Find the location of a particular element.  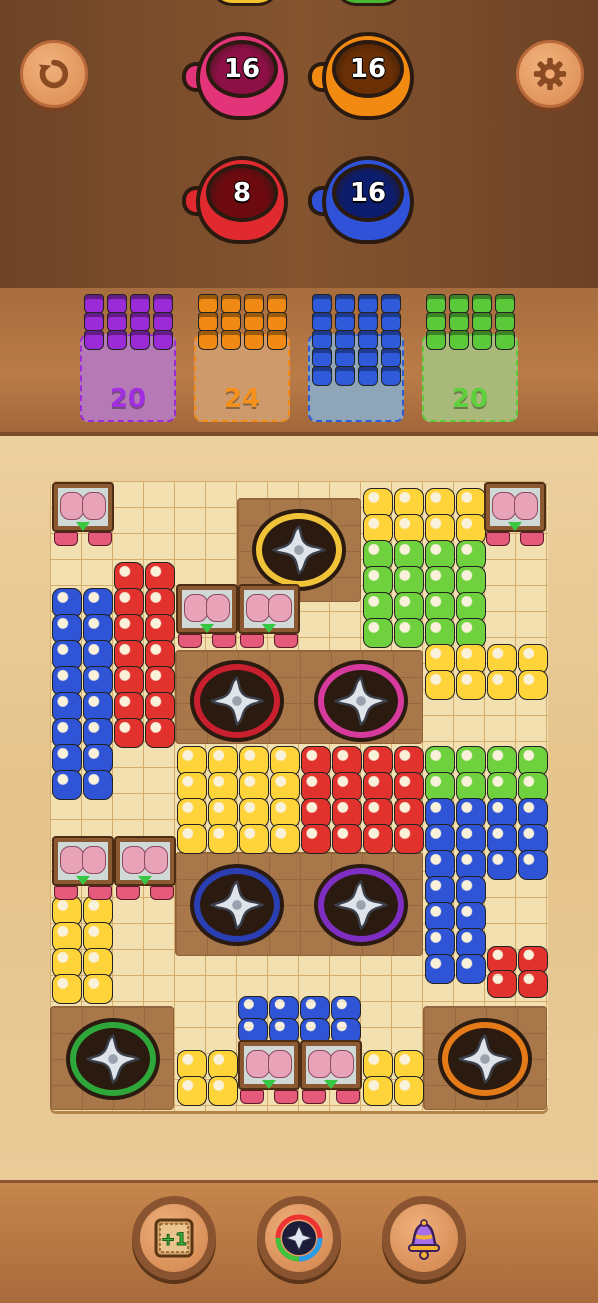

cup-pink: 16 is located at coordinates (242, 78).